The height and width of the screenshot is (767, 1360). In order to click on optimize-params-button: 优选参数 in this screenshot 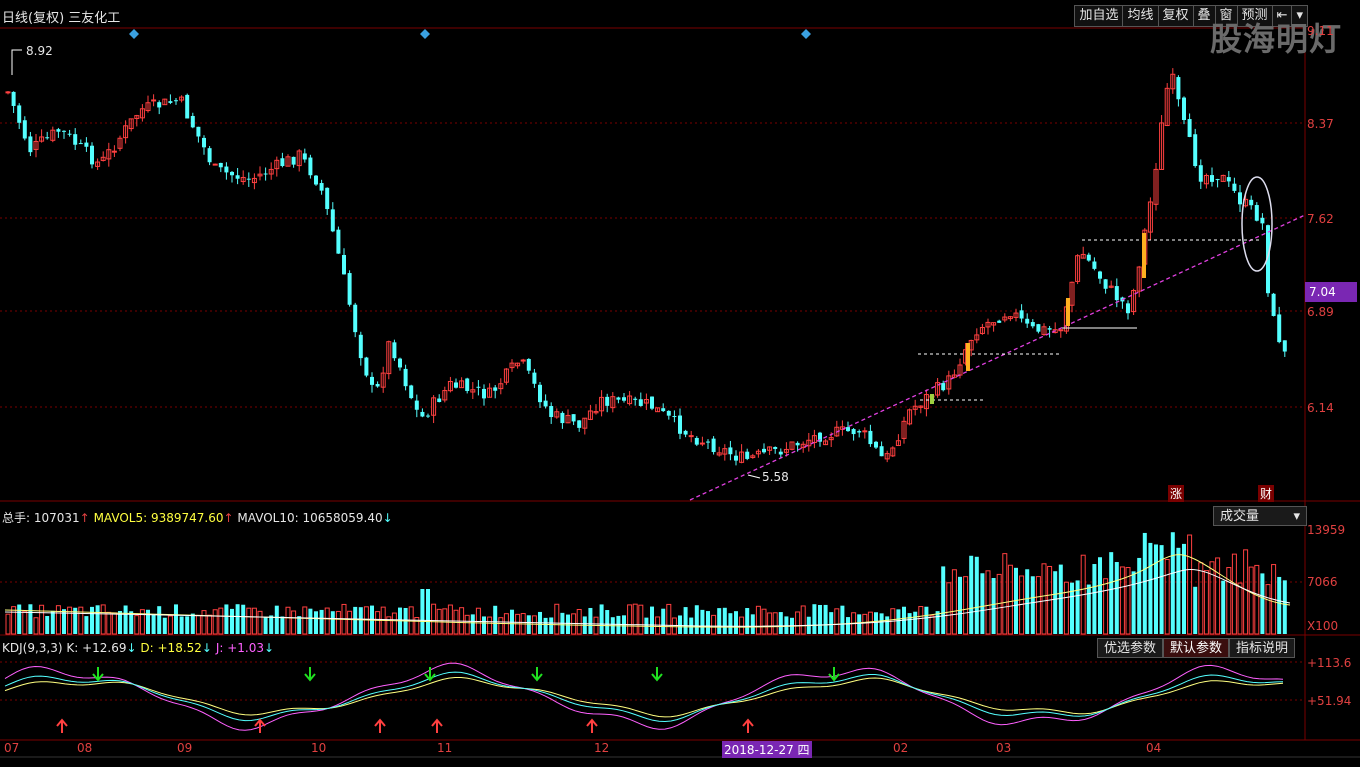, I will do `click(1130, 648)`.